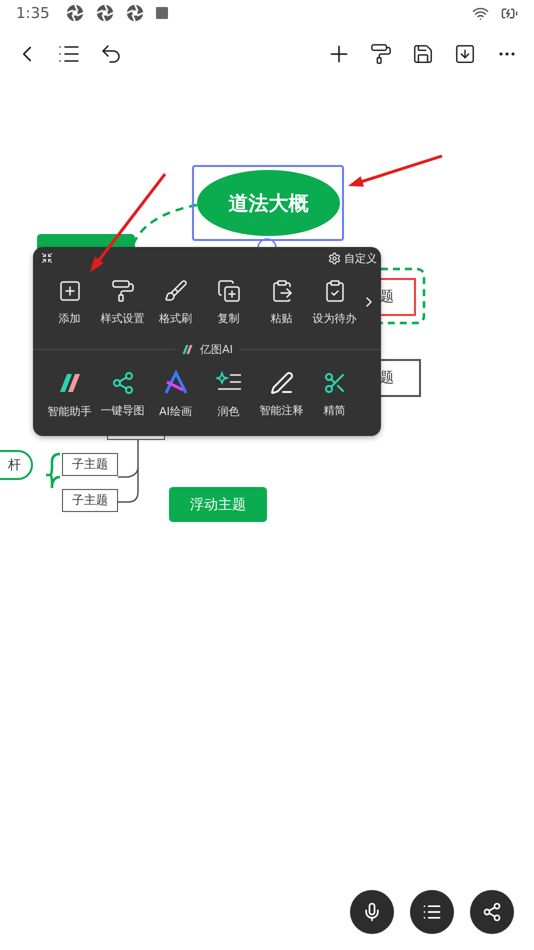 This screenshot has width=534, height=950. I want to click on pen-icon, so click(282, 382).